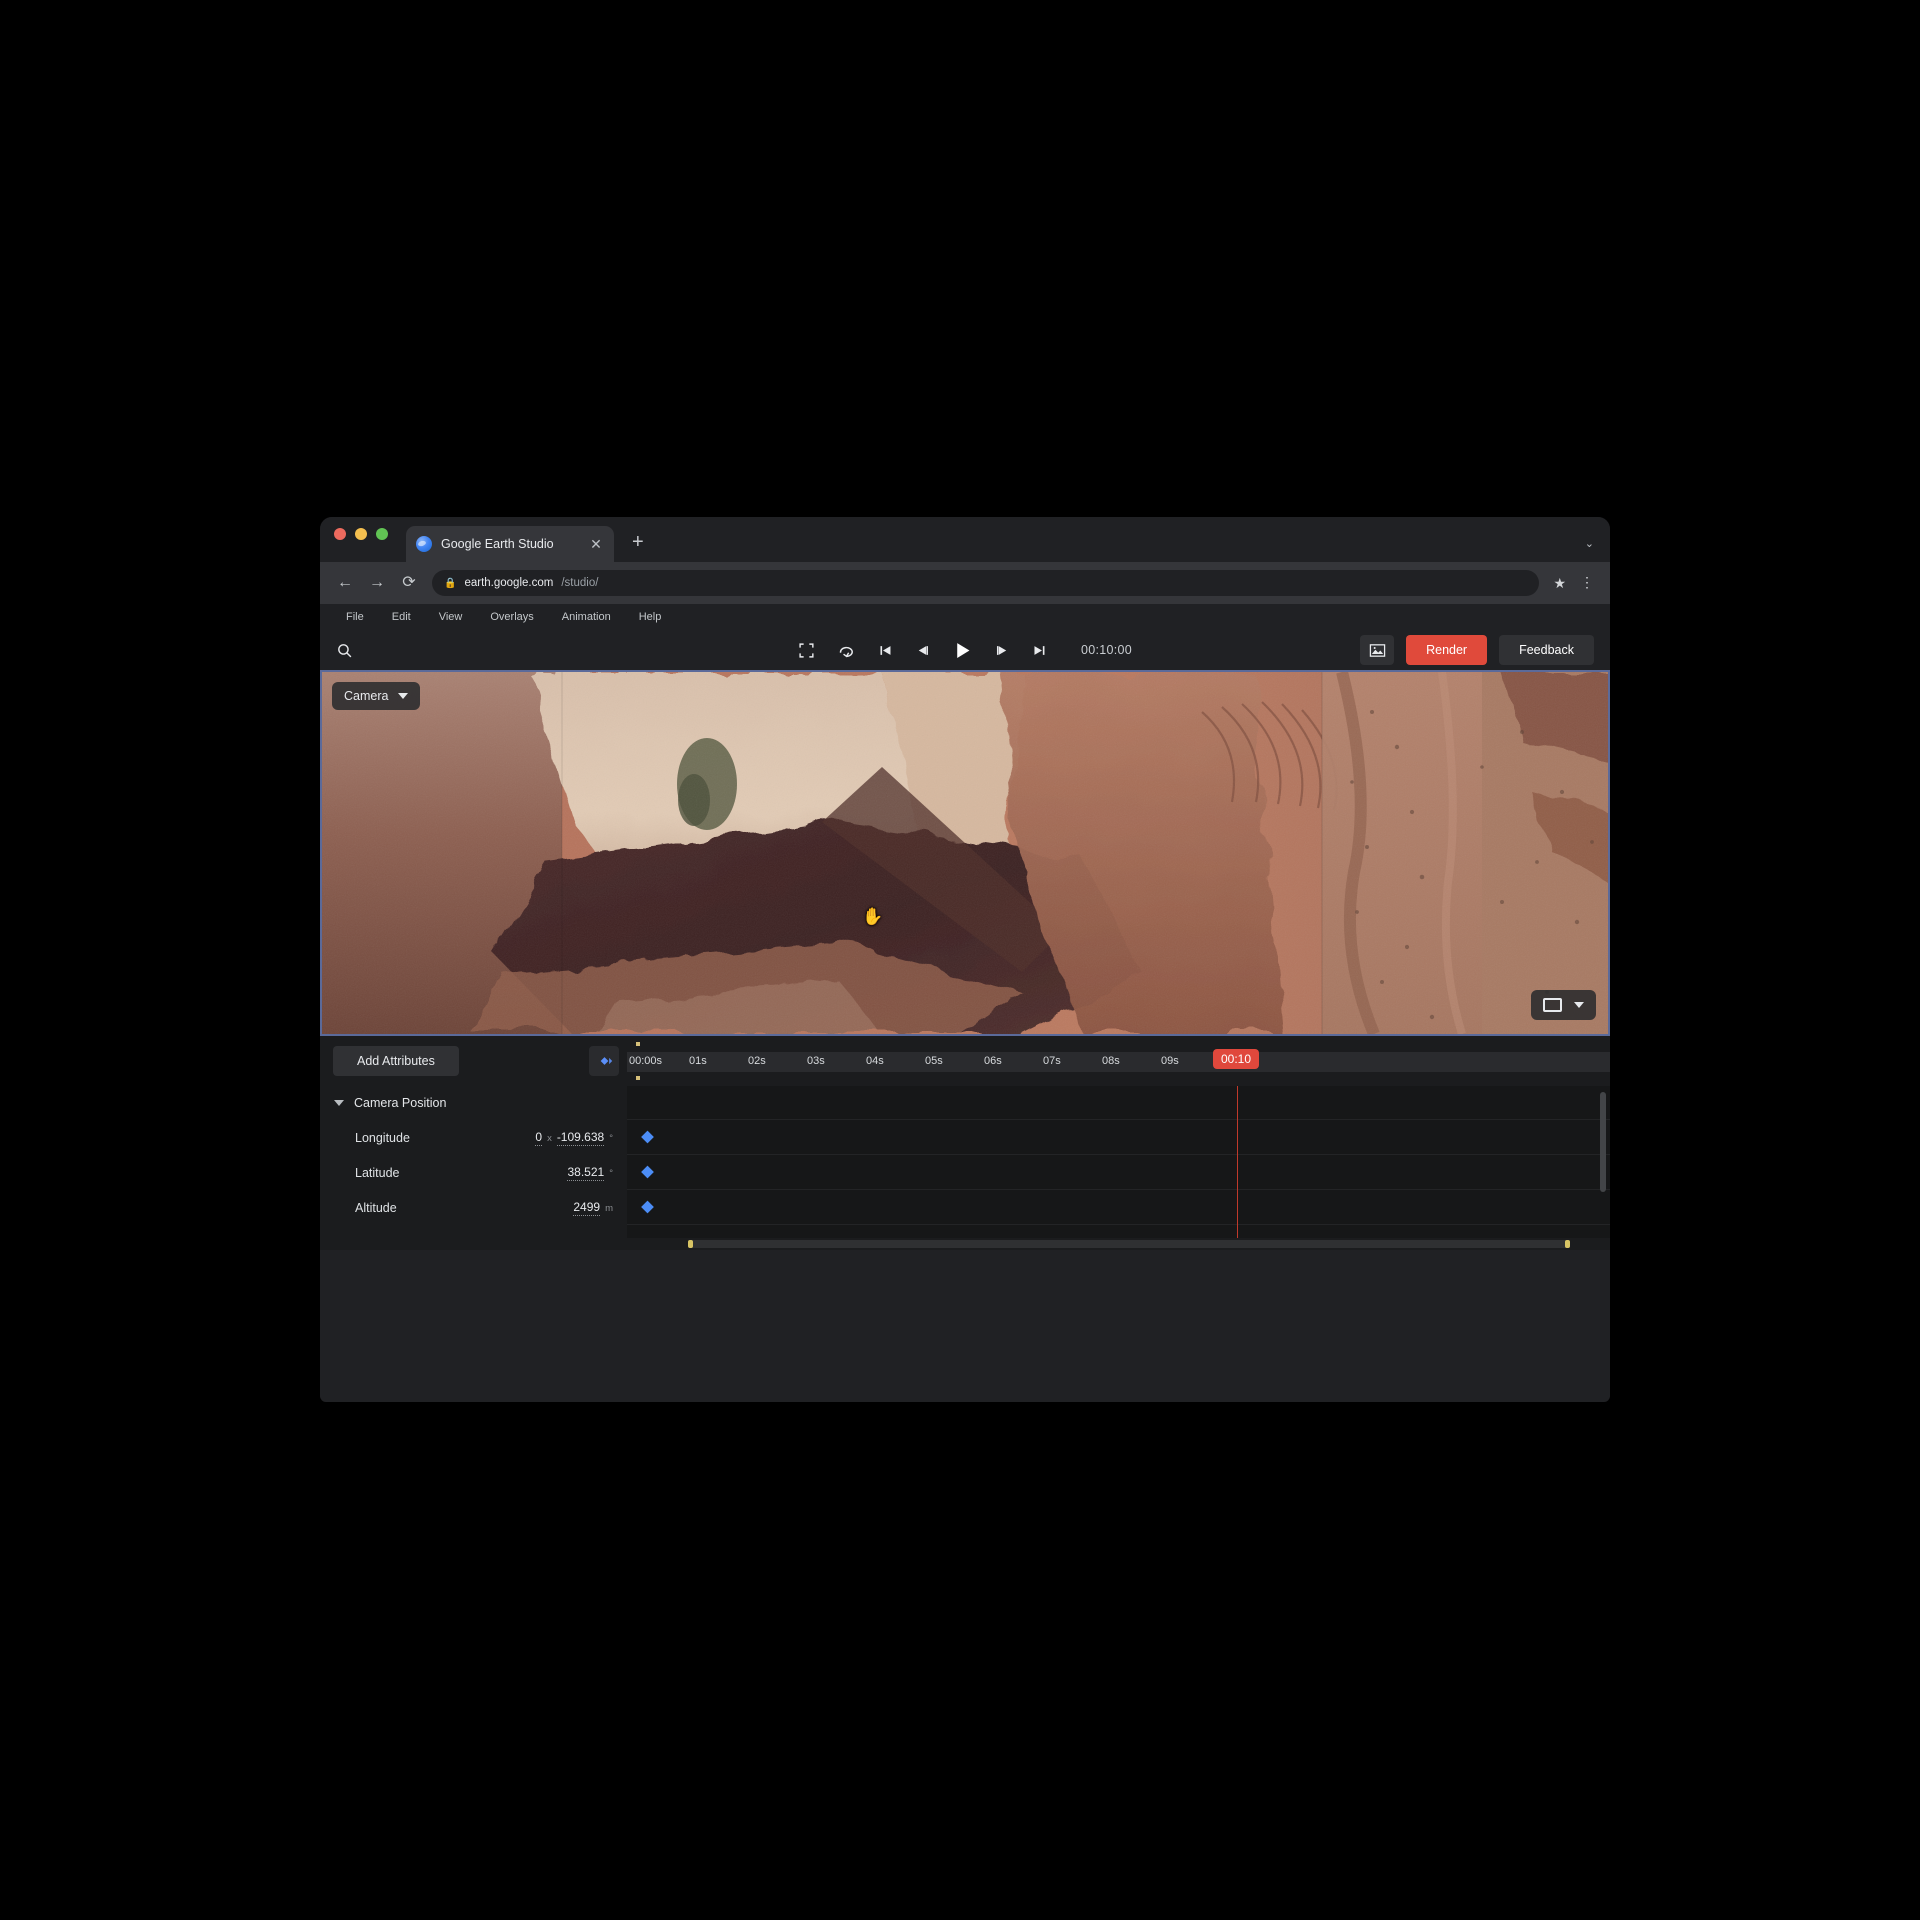  What do you see at coordinates (340, 533) in the screenshot?
I see `window-close-button` at bounding box center [340, 533].